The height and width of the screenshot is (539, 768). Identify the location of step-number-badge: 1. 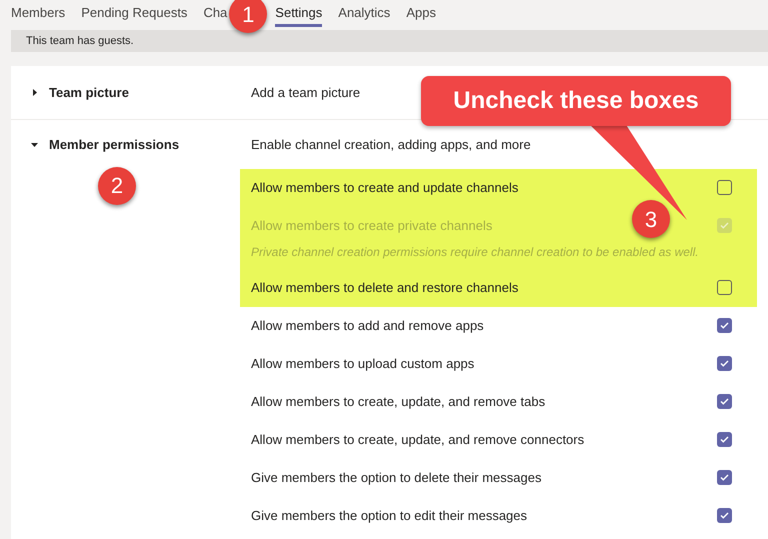
(248, 16).